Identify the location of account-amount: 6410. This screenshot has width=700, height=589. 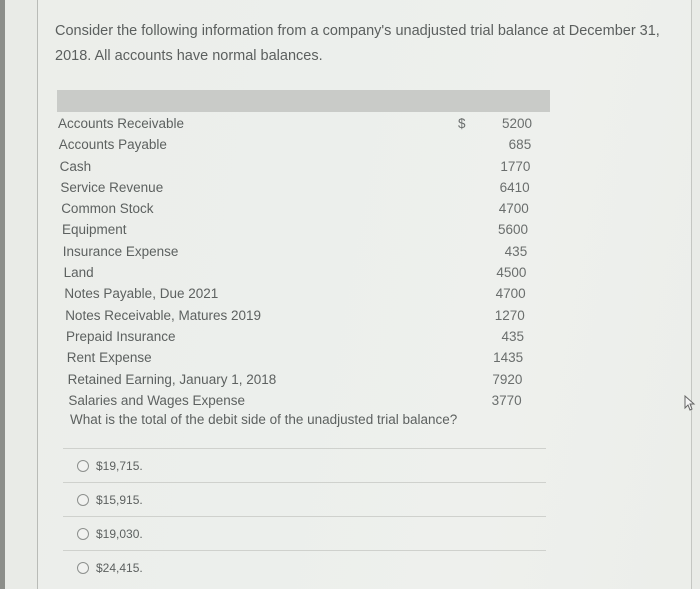
(514, 187).